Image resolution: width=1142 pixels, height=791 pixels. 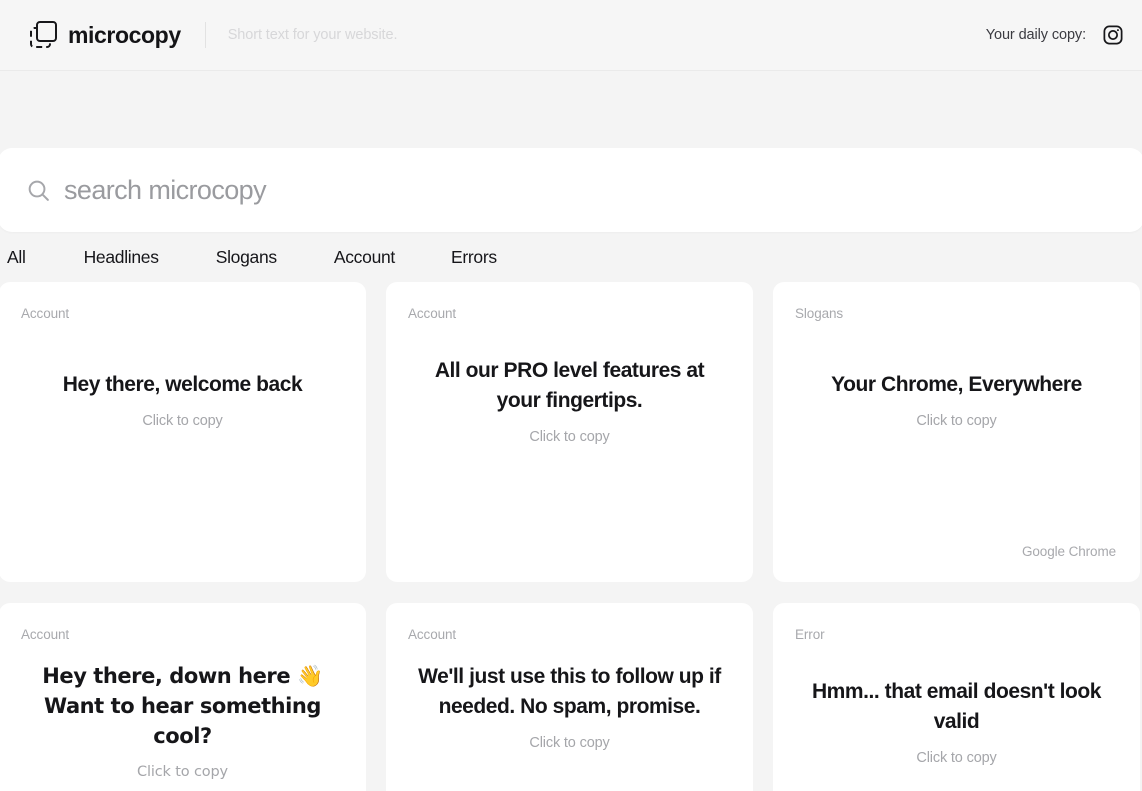 I want to click on card-text: Your Chrome, Everywhere, so click(x=956, y=384).